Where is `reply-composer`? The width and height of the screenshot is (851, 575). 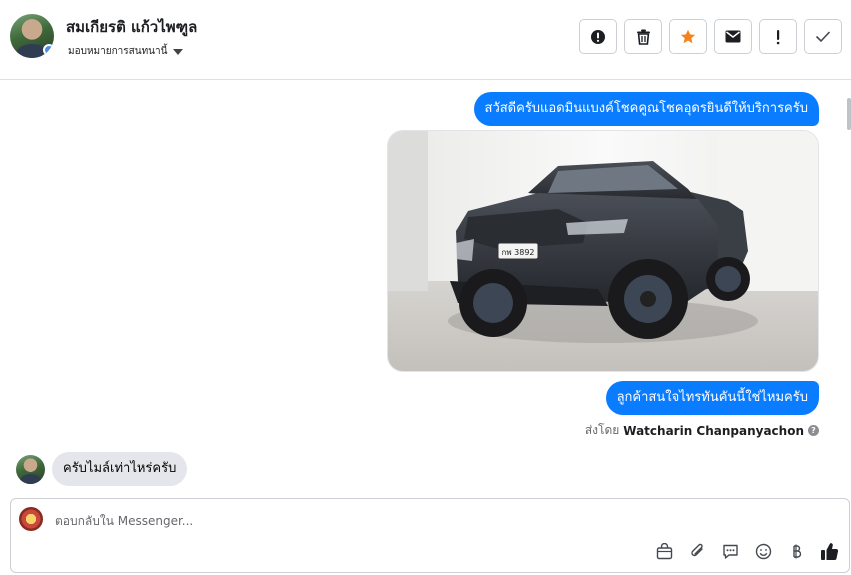 reply-composer is located at coordinates (430, 535).